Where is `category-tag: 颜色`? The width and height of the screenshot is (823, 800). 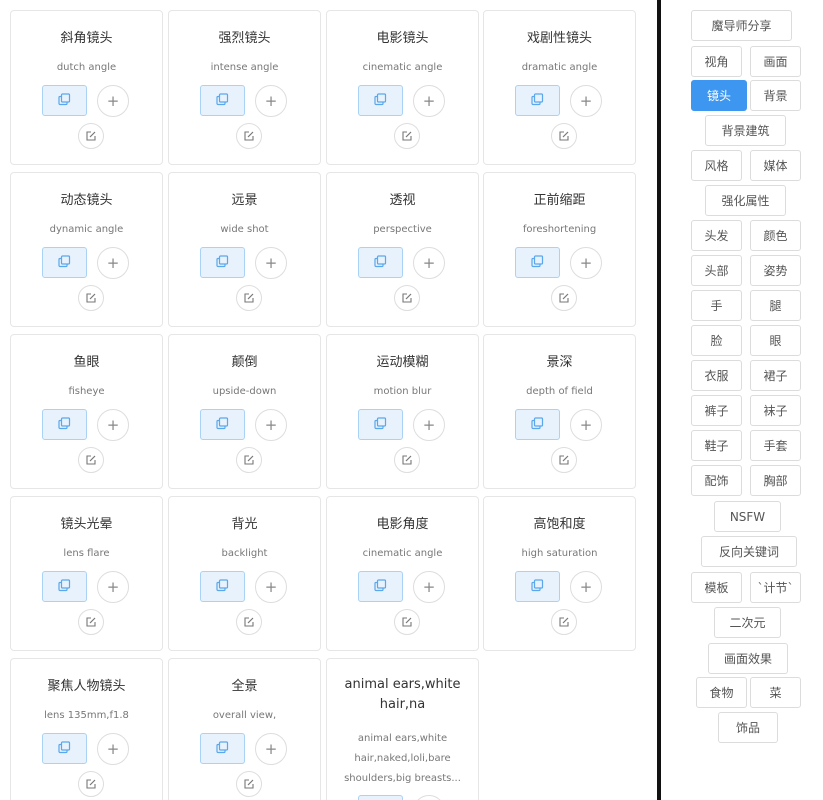 category-tag: 颜色 is located at coordinates (775, 235).